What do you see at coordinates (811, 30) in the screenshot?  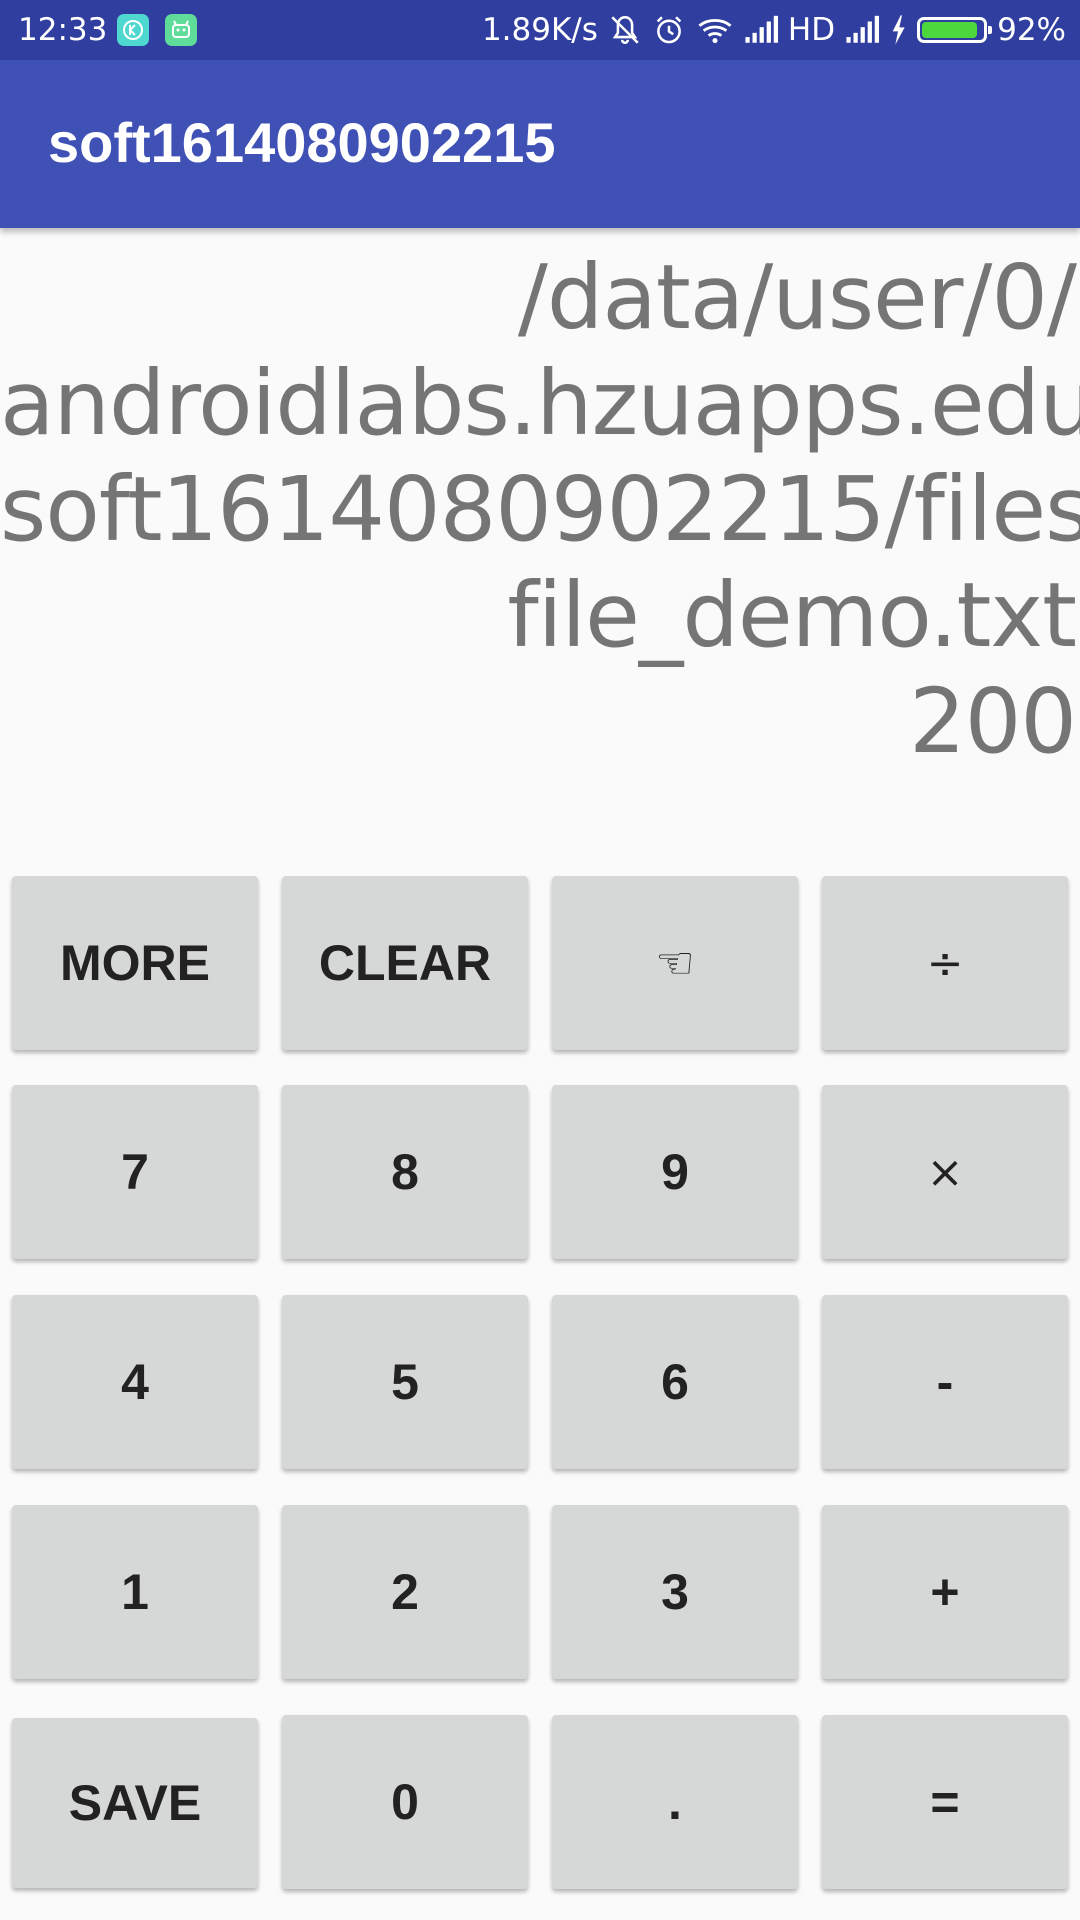 I see `network-type: HD` at bounding box center [811, 30].